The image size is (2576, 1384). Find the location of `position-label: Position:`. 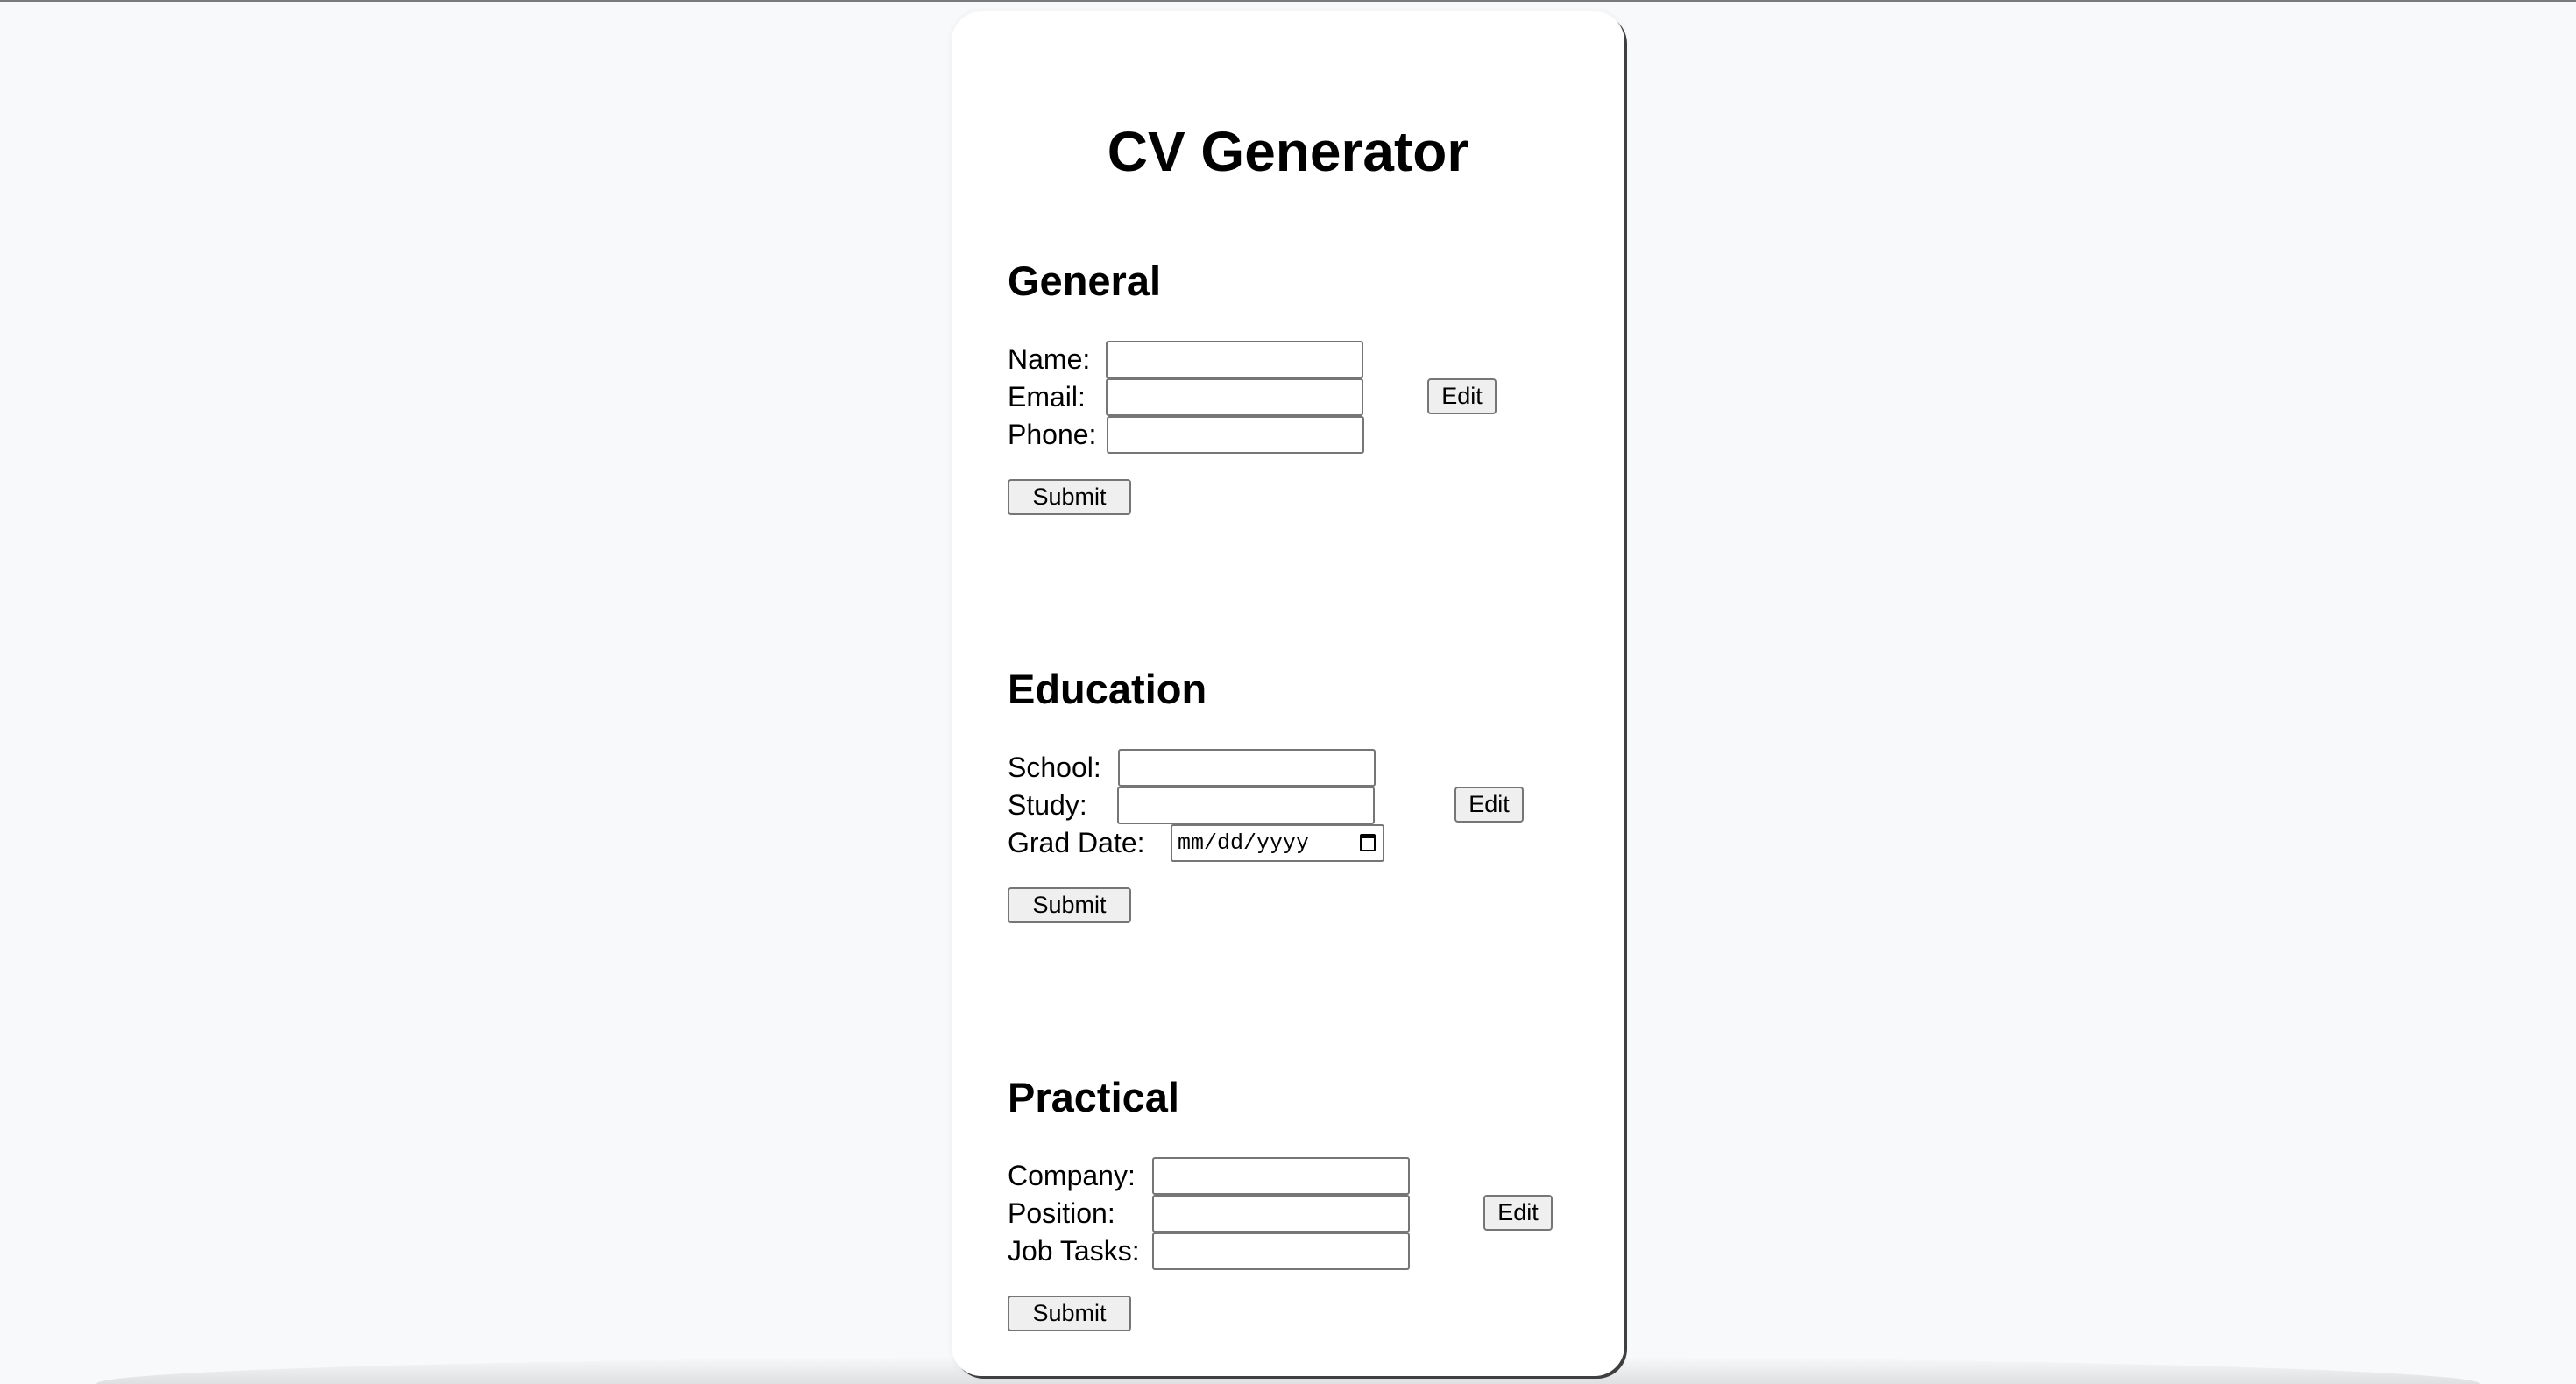

position-label: Position: is located at coordinates (1061, 1213).